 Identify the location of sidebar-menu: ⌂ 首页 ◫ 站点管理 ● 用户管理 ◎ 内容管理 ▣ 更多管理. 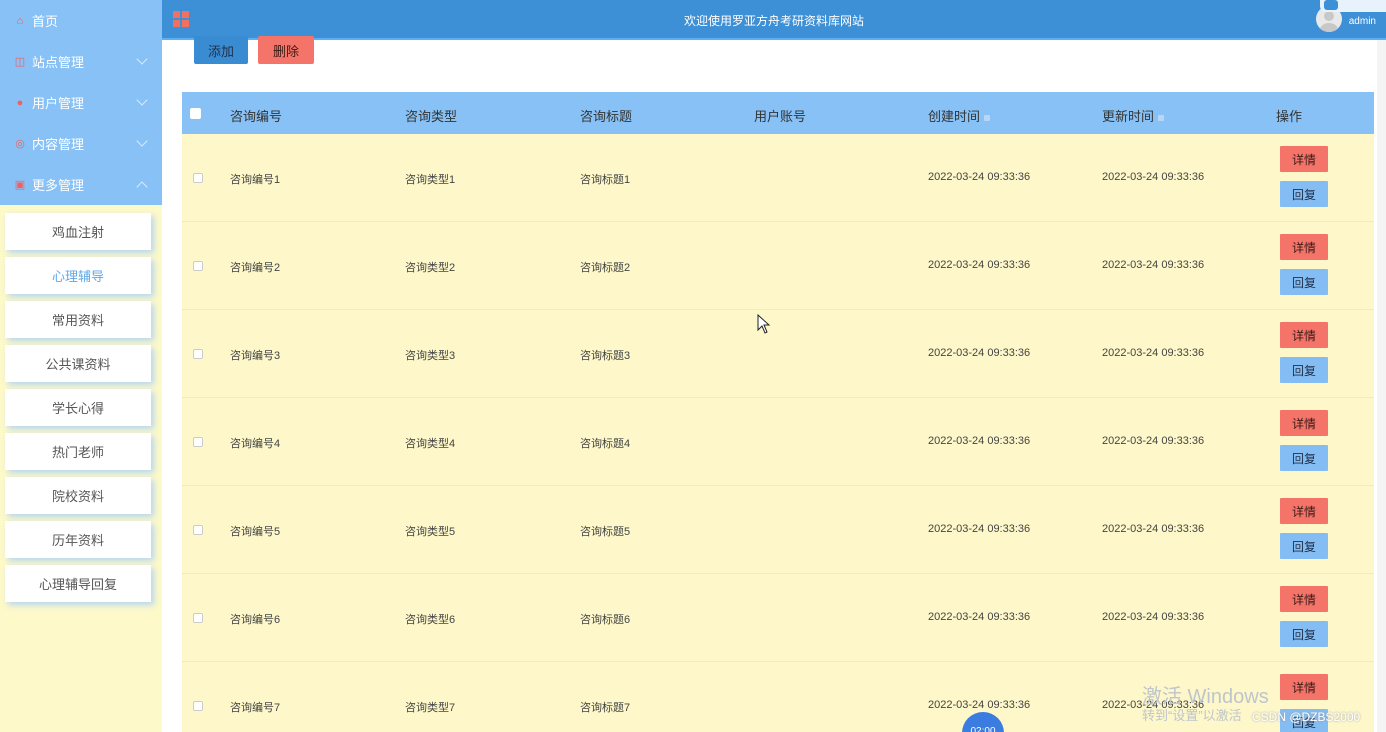
(81, 102).